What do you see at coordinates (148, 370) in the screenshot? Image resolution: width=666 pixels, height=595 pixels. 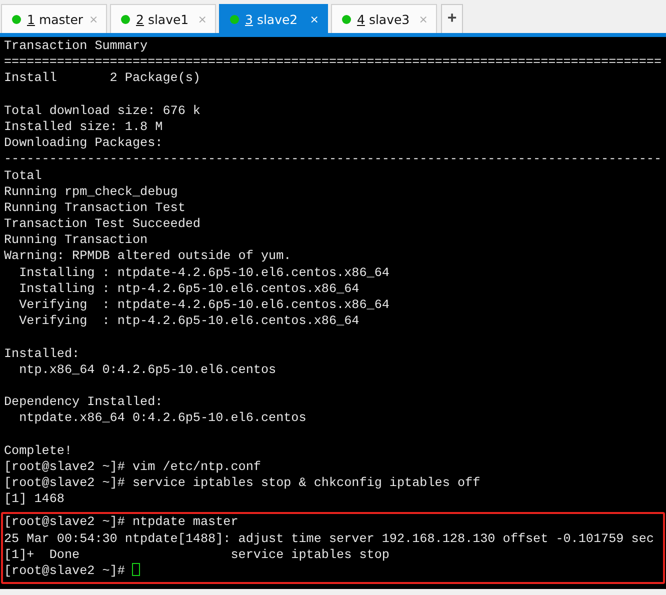 I see `terminal-line: ntp.x86_64 0:4.2.6p5-10.el6.centos` at bounding box center [148, 370].